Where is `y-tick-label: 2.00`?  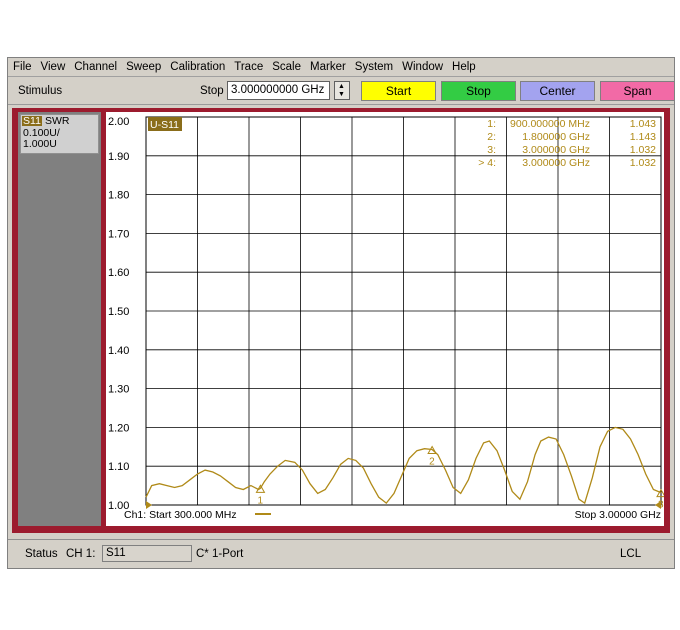
y-tick-label: 2.00 is located at coordinates (118, 122).